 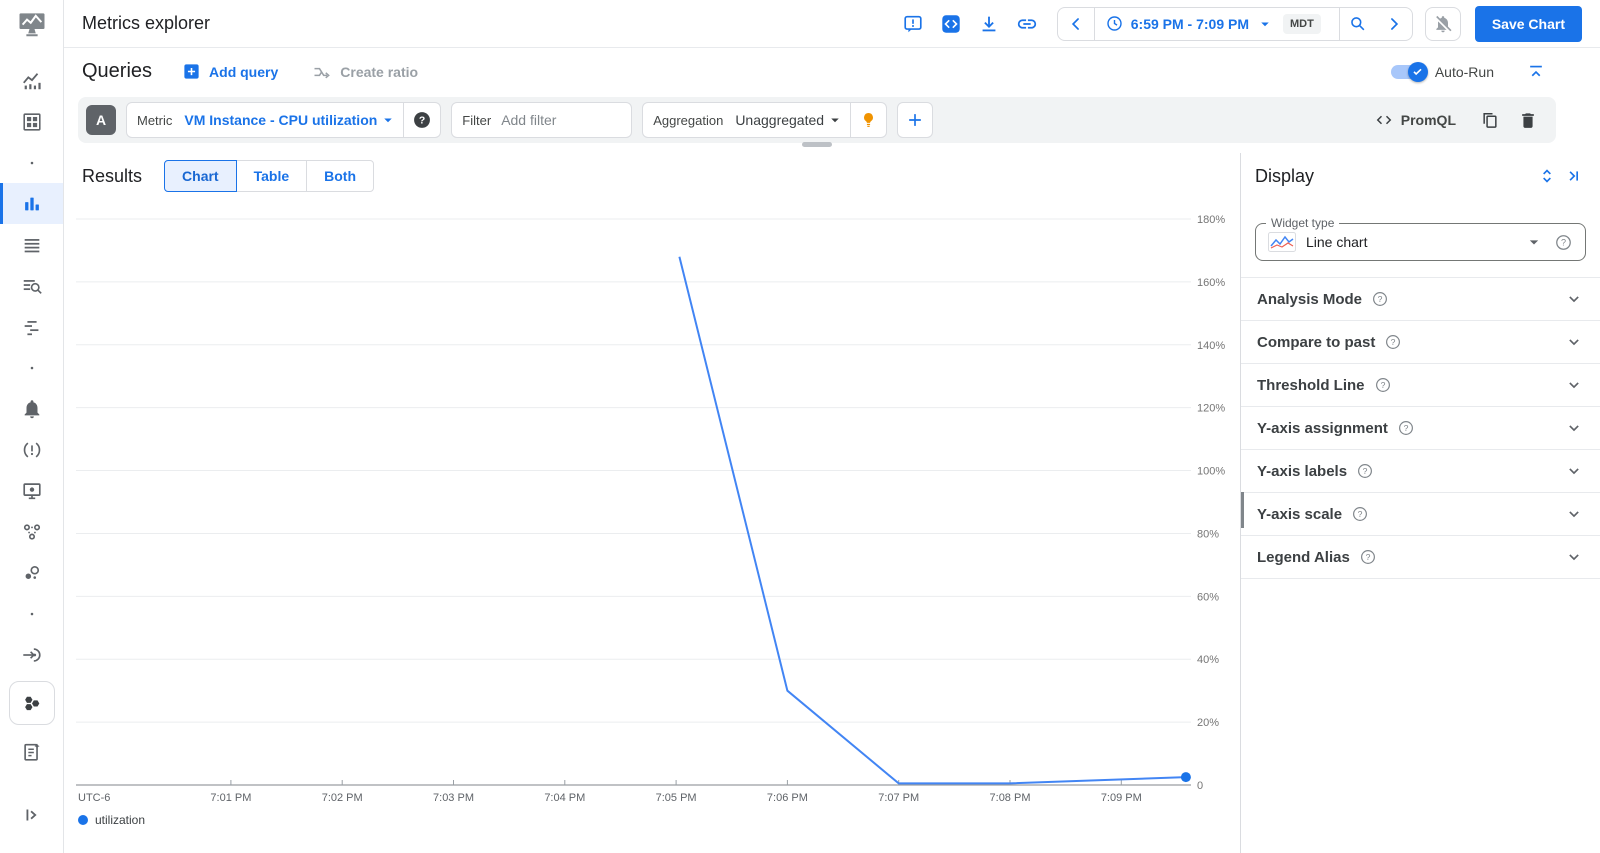 What do you see at coordinates (1420, 238) in the screenshot?
I see `widget-type-select: Widget type Line chart ?` at bounding box center [1420, 238].